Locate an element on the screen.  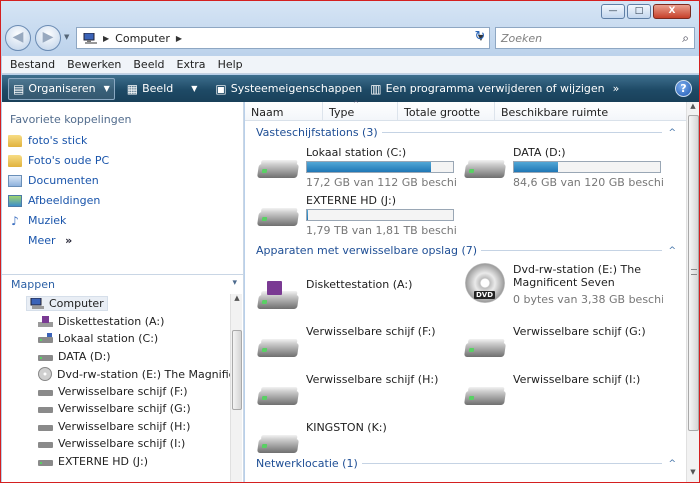
drive-caption: 1,79 TB van 1,81 TB beschikbaar is located at coordinates (381, 230).